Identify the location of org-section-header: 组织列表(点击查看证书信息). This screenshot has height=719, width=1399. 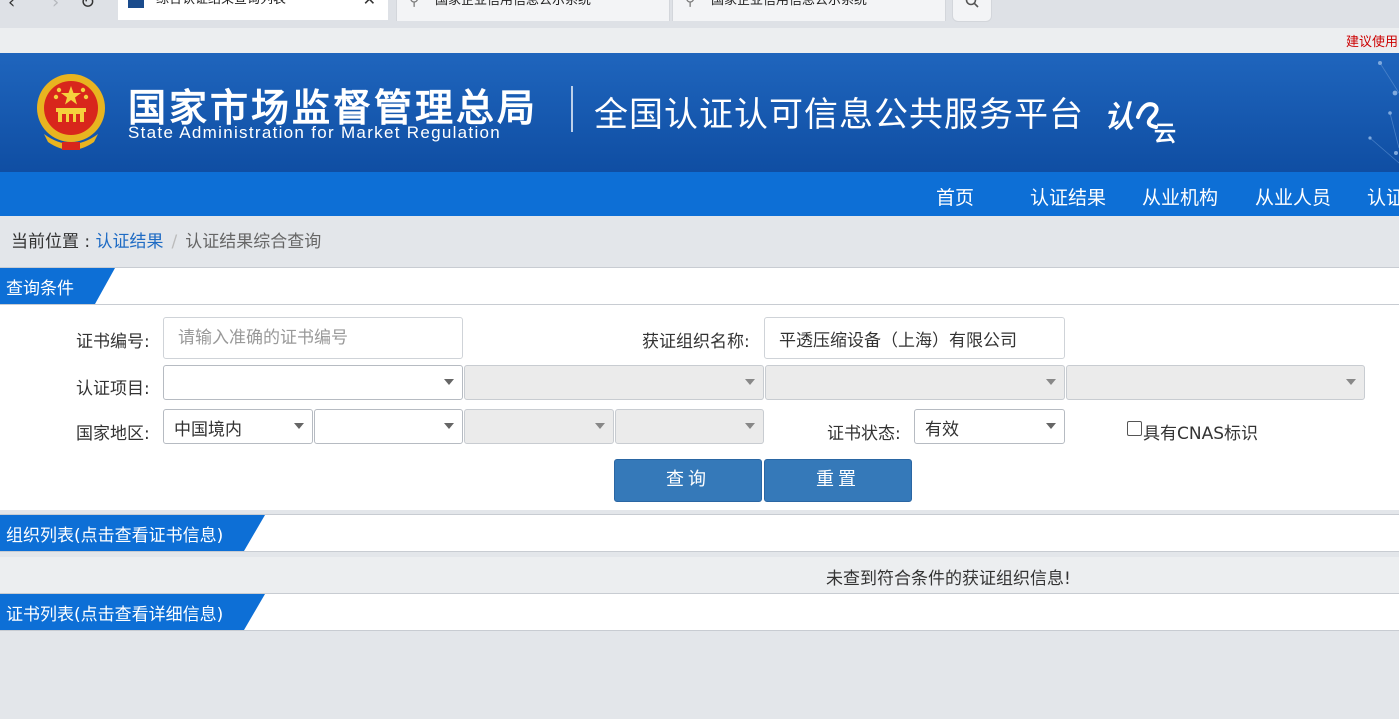
(699, 533).